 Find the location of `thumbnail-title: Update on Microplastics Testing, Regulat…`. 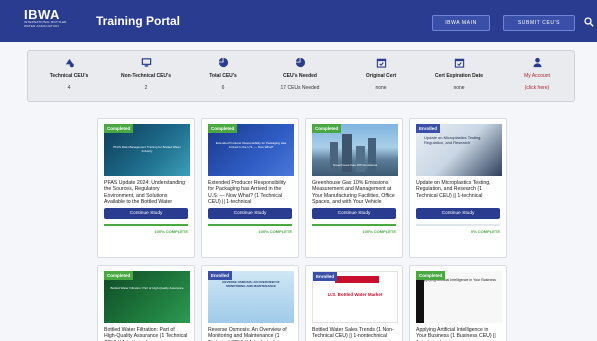

thumbnail-title: Update on Microplastics Testing, Regulat… is located at coordinates (453, 140).